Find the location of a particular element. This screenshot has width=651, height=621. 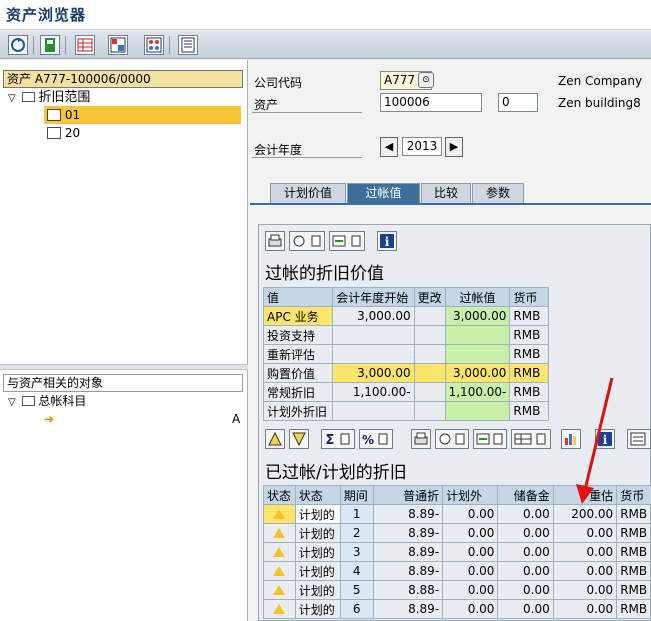

table-row: 重新评估 RMB is located at coordinates (405, 354).